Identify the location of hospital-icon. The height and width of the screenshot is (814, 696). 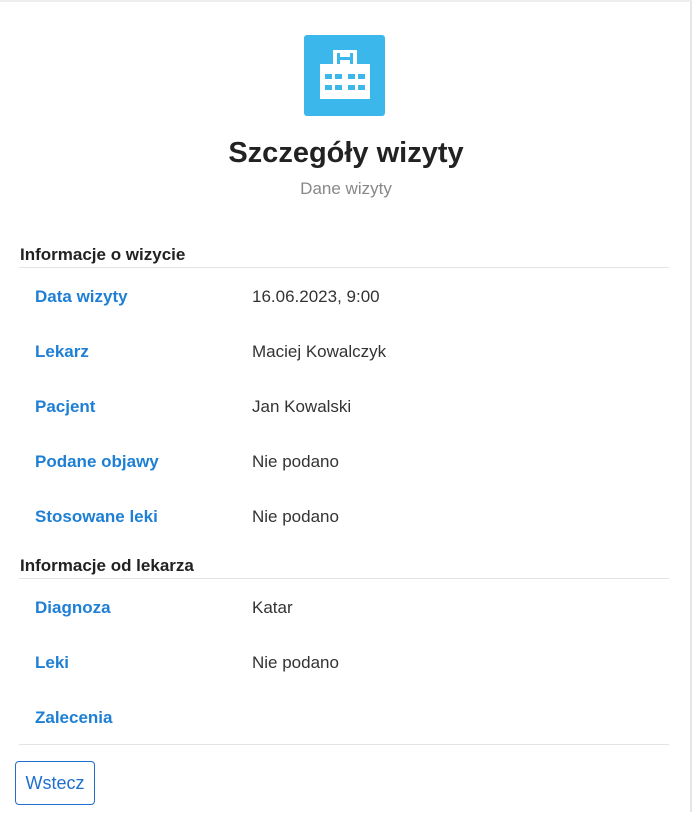
(344, 75).